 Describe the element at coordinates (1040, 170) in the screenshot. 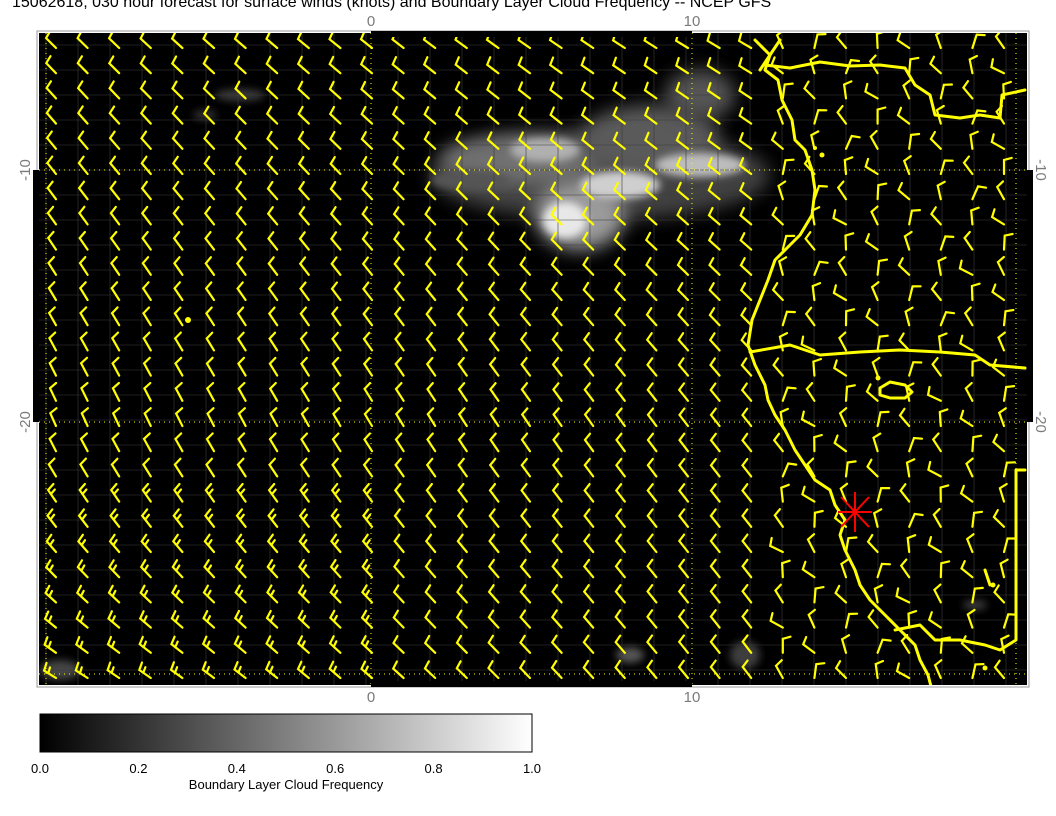

I see `y-tick-right-10: -10` at that location.